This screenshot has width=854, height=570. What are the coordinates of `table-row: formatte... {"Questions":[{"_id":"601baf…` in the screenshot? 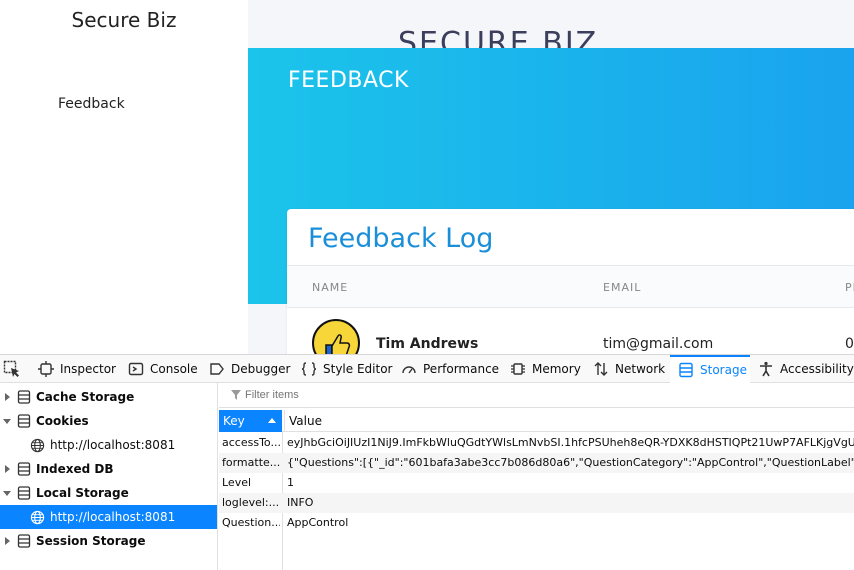 It's located at (536, 463).